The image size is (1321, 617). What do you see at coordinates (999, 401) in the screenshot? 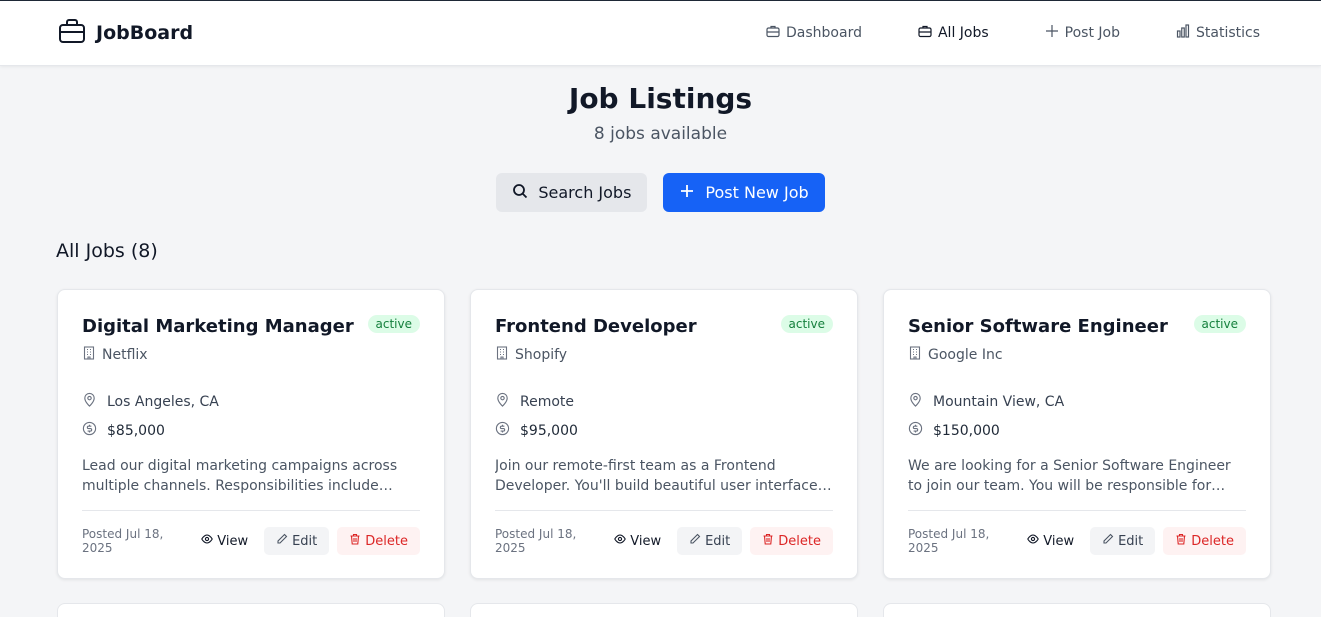
I see `location-text: Mountain View, CA` at bounding box center [999, 401].